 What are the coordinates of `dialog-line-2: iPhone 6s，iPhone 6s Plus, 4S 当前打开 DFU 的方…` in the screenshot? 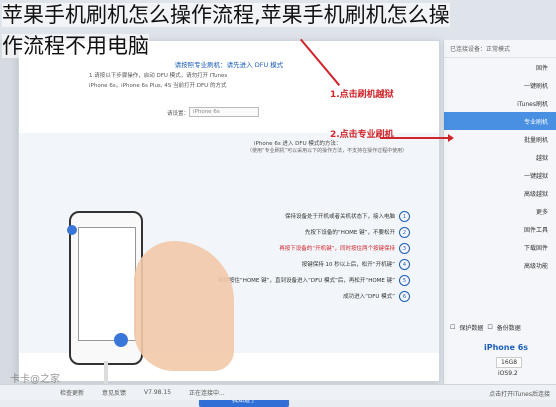 It's located at (158, 86).